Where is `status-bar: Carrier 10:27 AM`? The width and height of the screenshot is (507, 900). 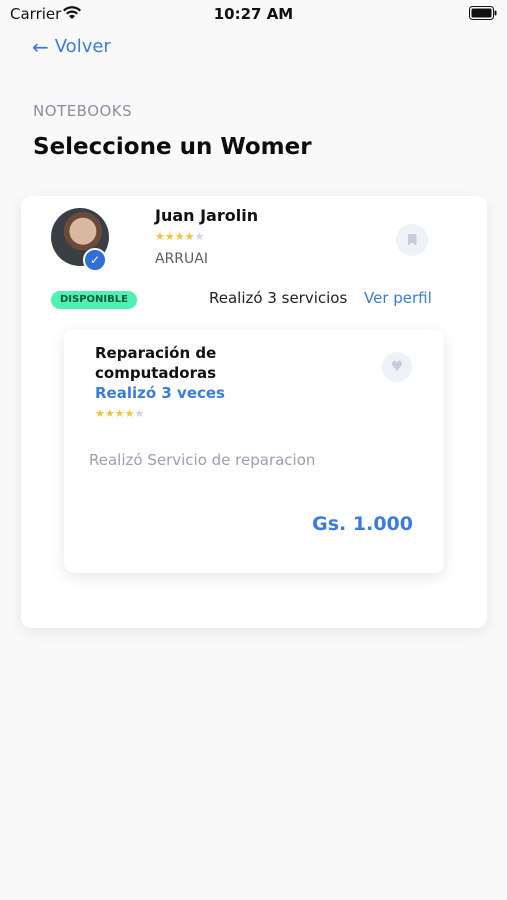
status-bar: Carrier 10:27 AM is located at coordinates (253, 14).